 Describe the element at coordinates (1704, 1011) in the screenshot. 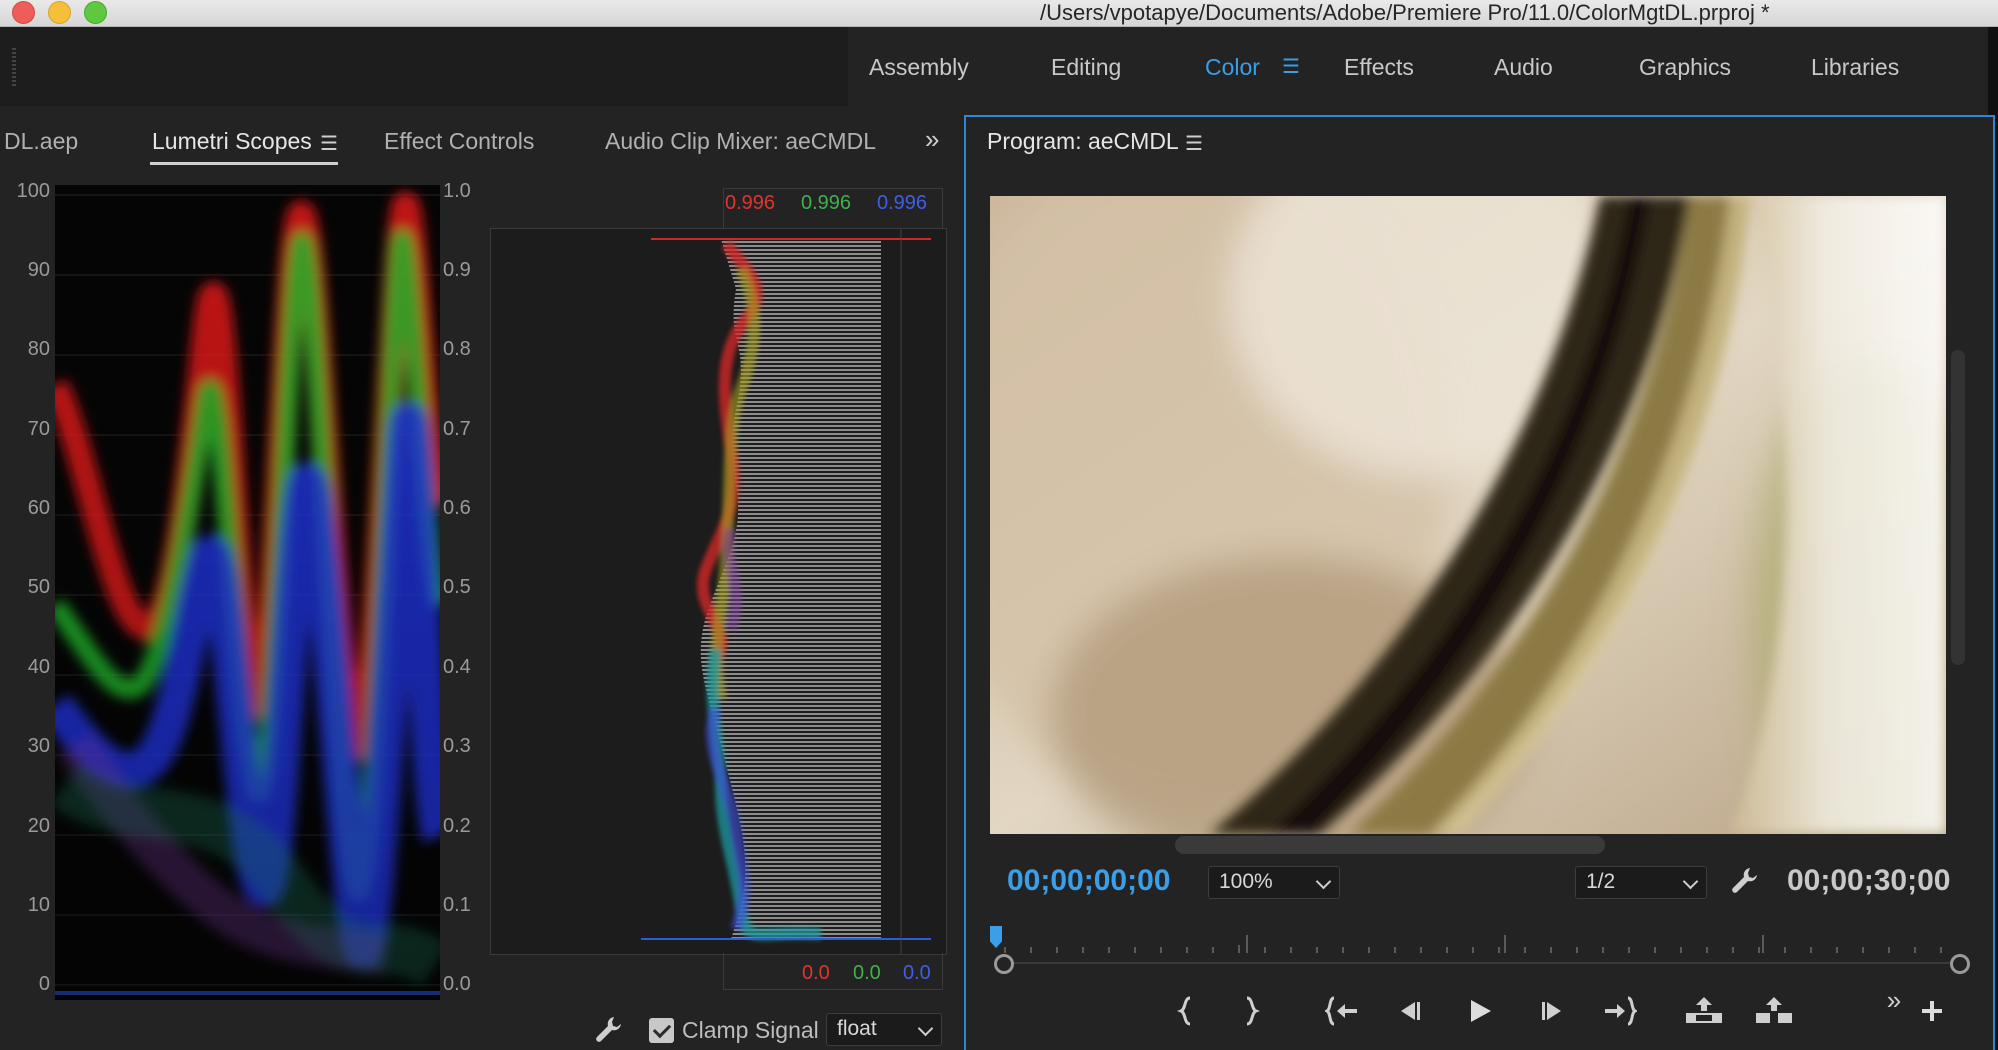

I see `lift-icon` at that location.